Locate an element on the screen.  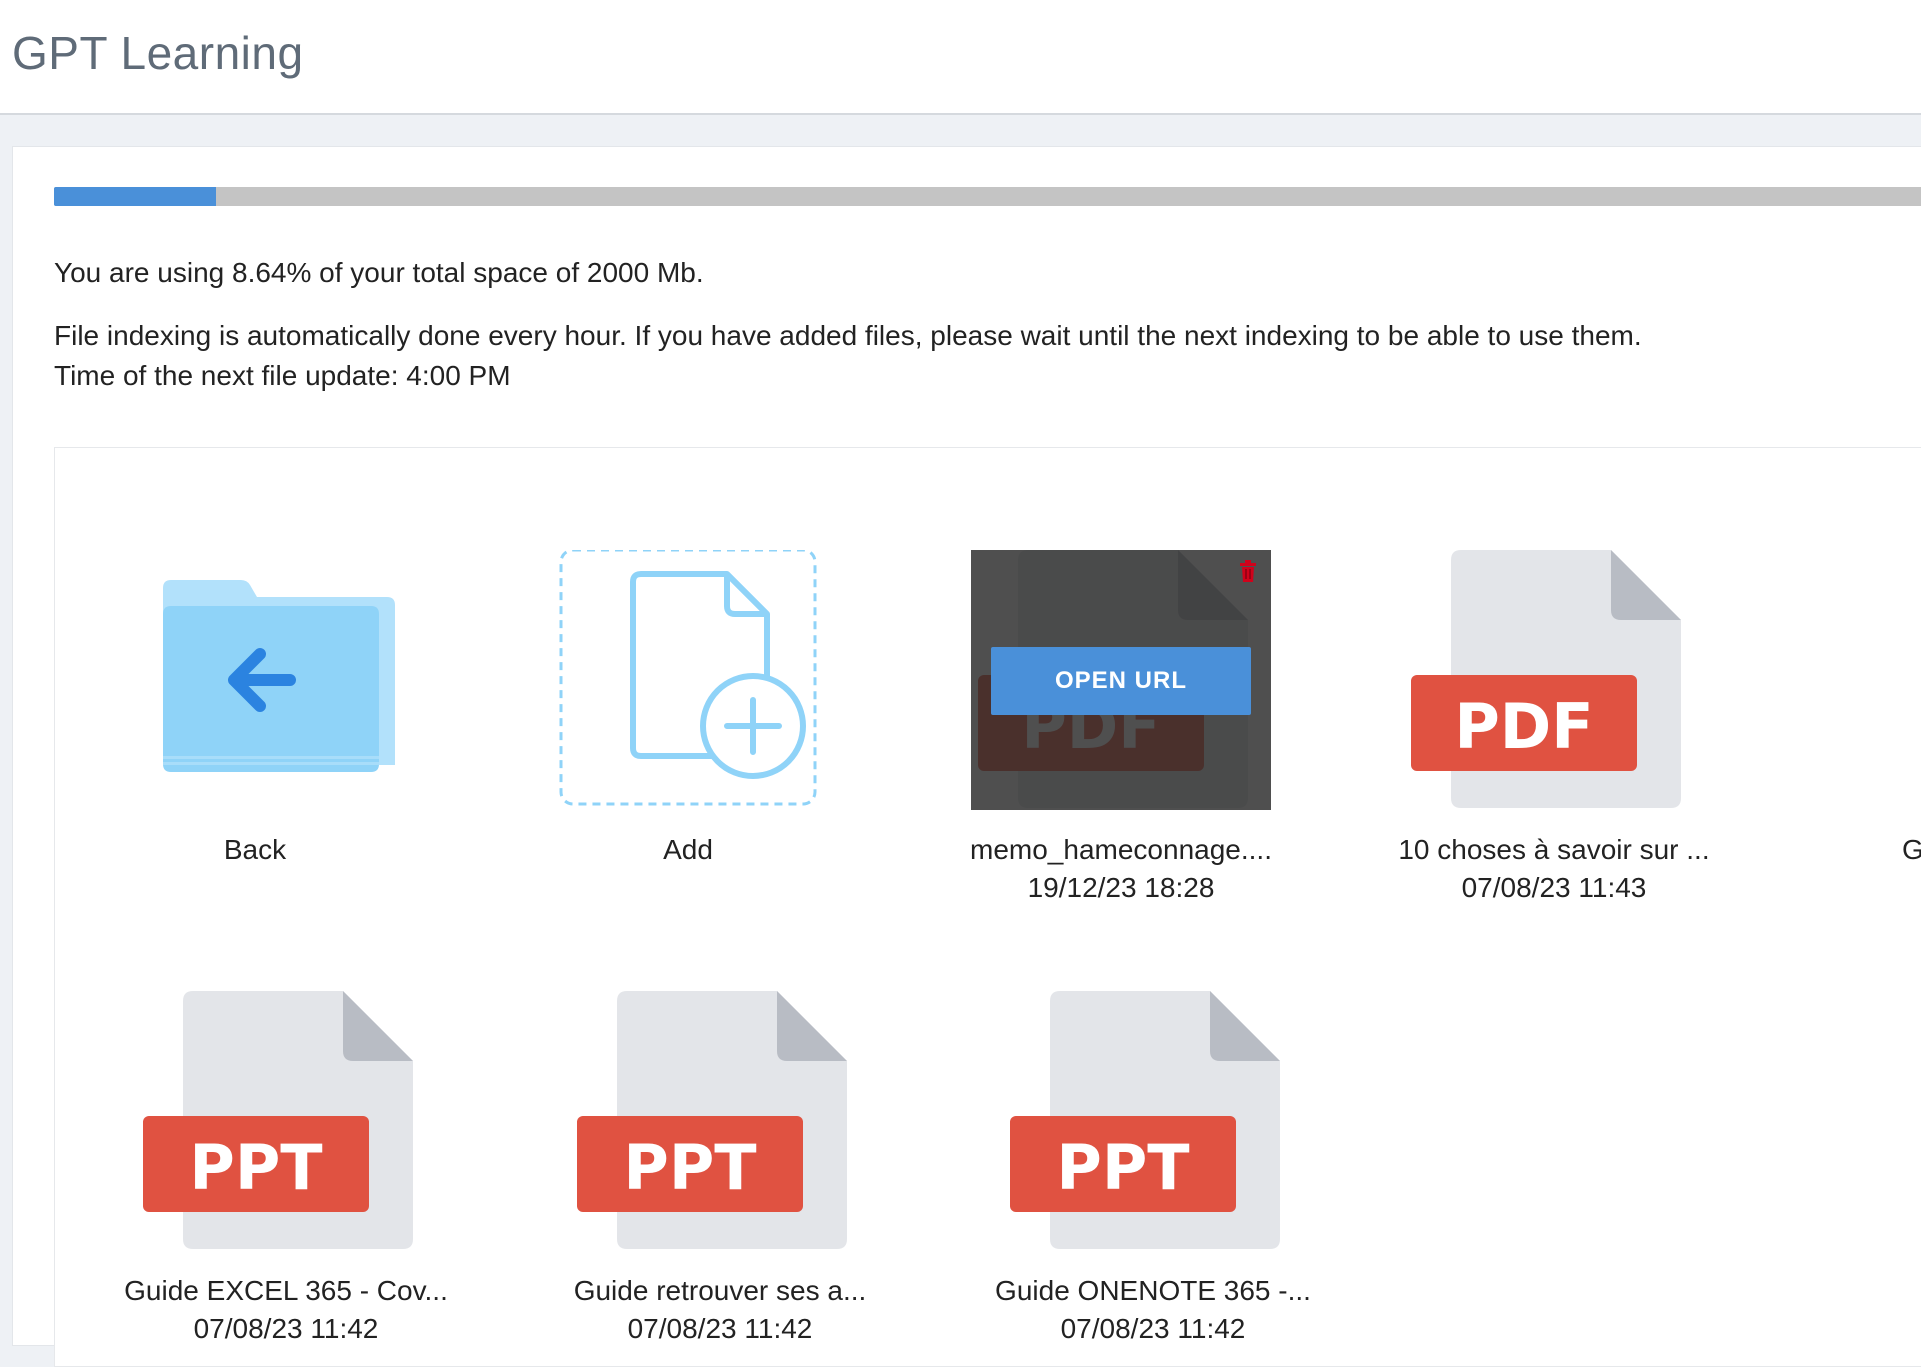
file-date: 19/12/23 18:28 is located at coordinates (1121, 887).